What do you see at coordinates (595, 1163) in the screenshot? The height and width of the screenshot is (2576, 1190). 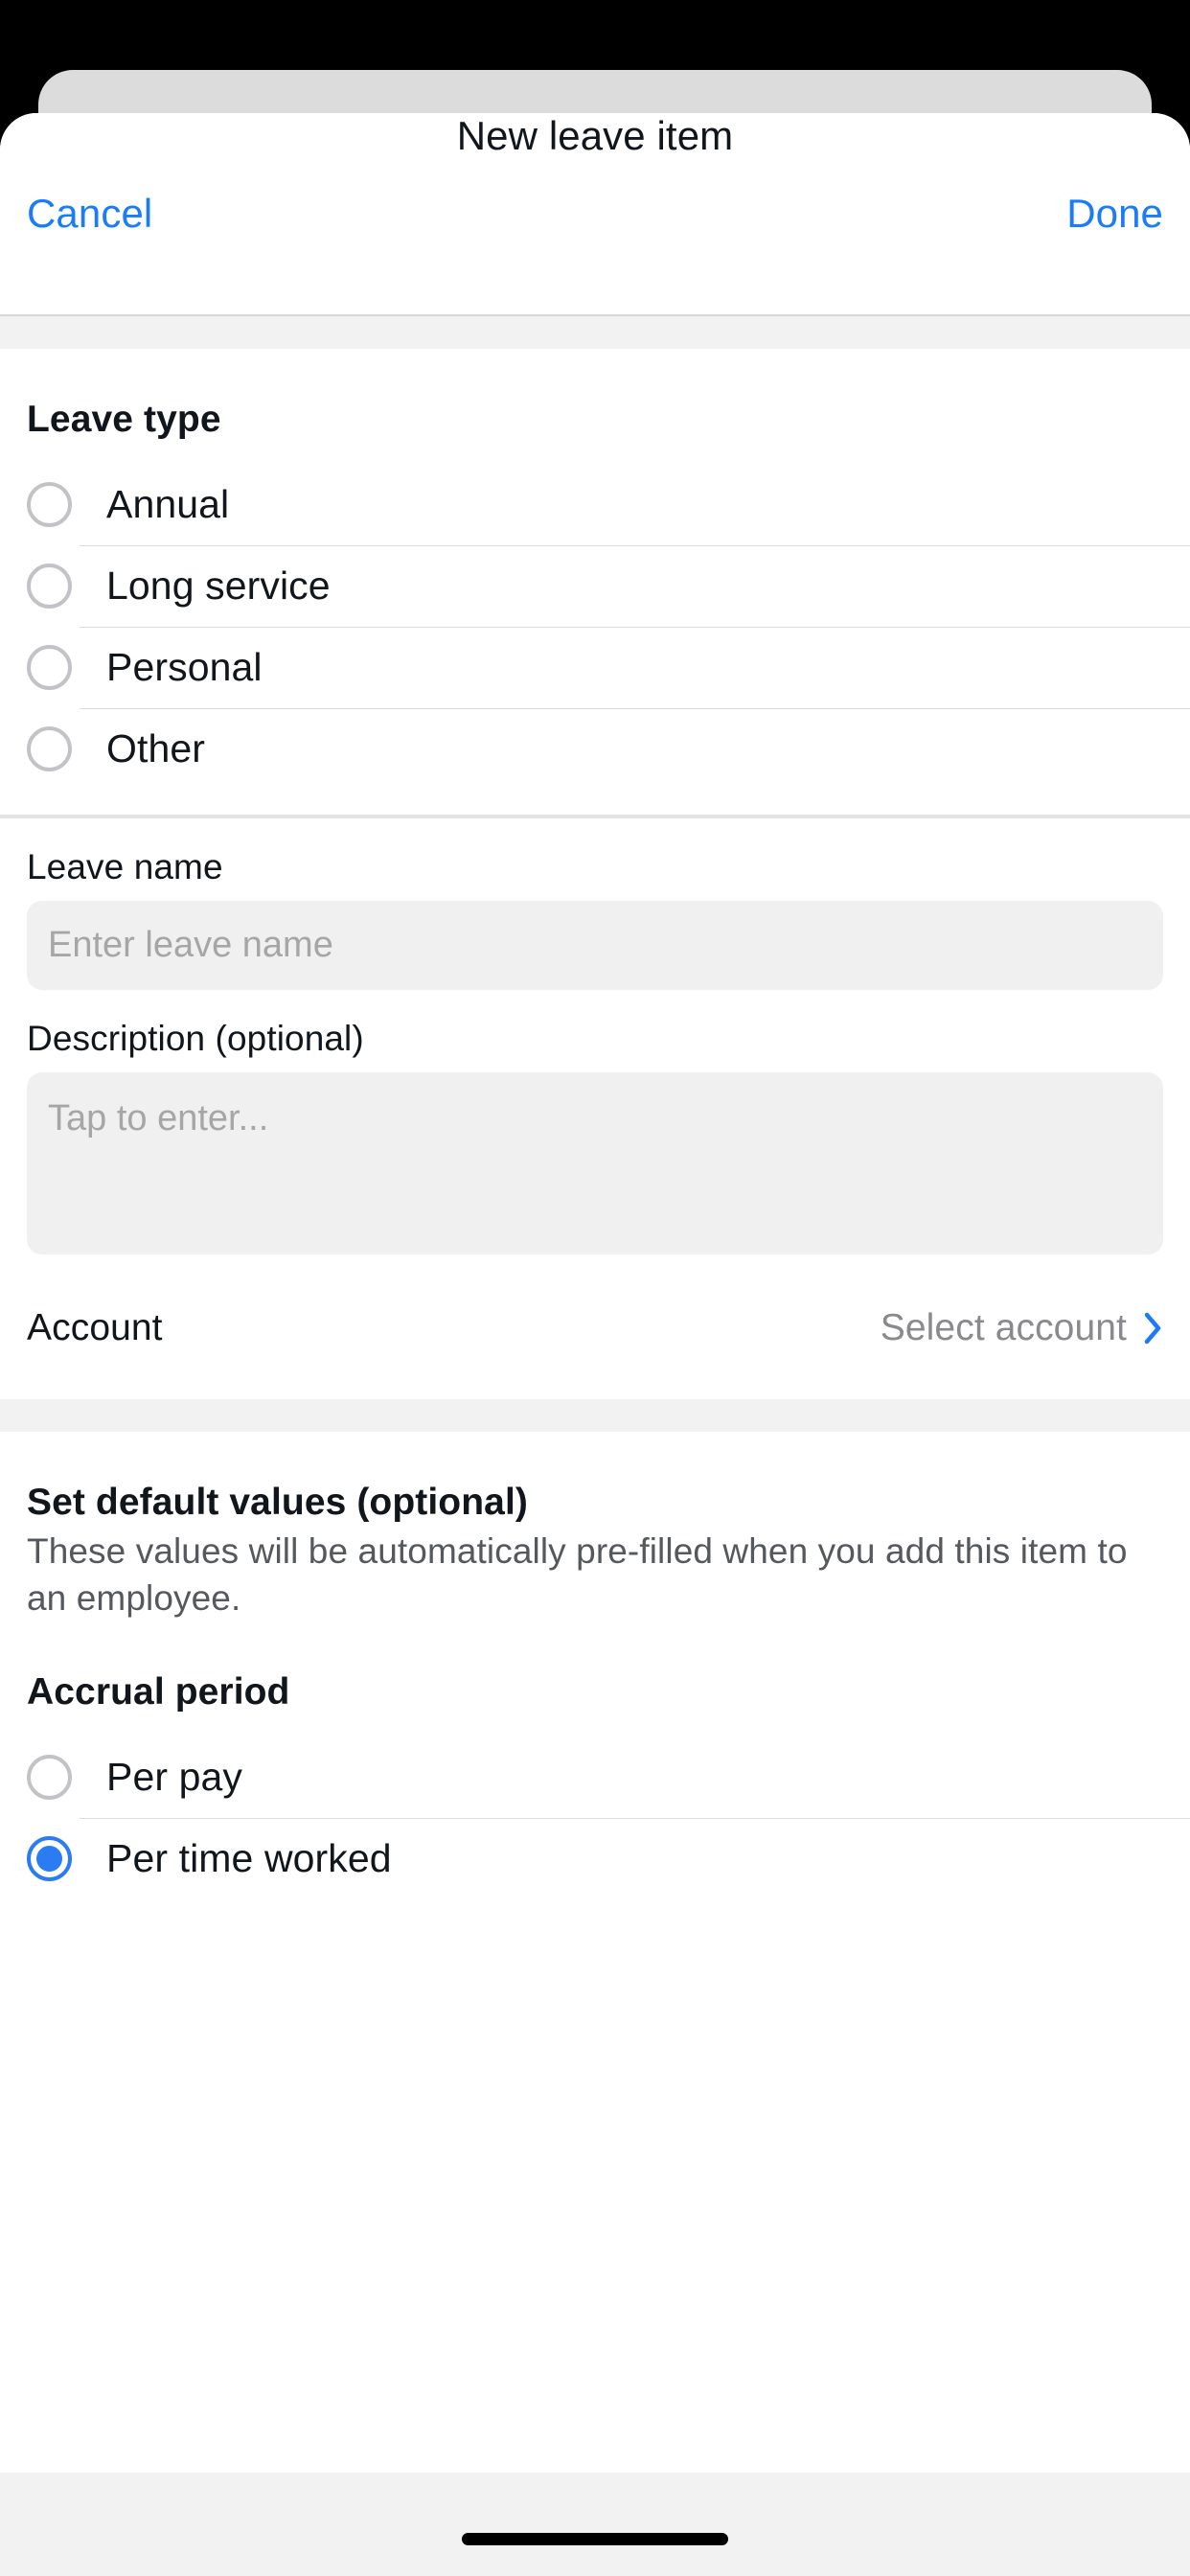 I see `description-textarea` at bounding box center [595, 1163].